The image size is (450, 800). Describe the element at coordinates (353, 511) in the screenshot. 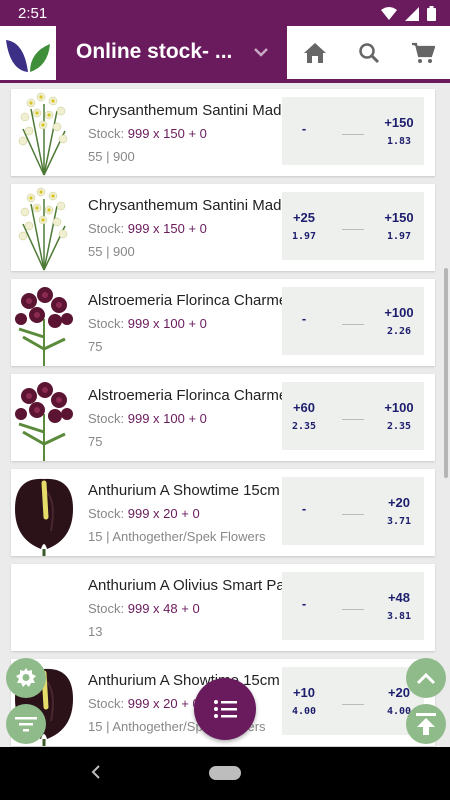

I see `quantity-stepper: - +20 3.71` at that location.